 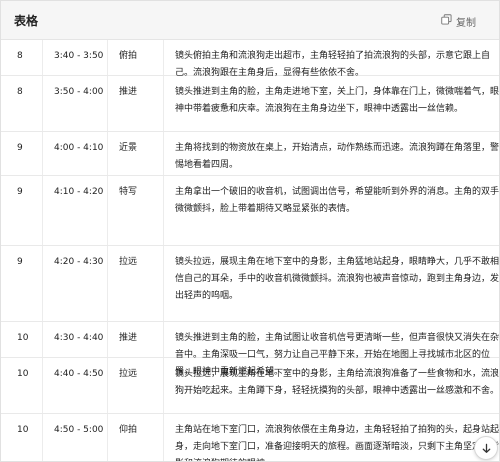 I want to click on time-range: 4:50 - 5:00, so click(x=79, y=430).